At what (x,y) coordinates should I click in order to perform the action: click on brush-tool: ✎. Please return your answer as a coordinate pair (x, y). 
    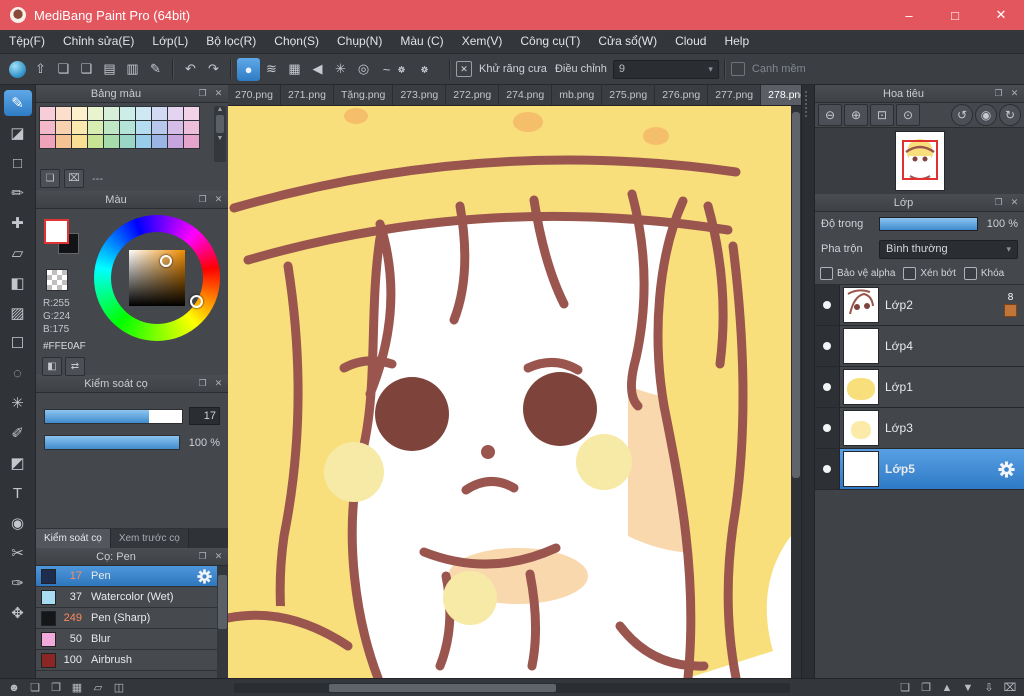
    Looking at the image, I should click on (17, 103).